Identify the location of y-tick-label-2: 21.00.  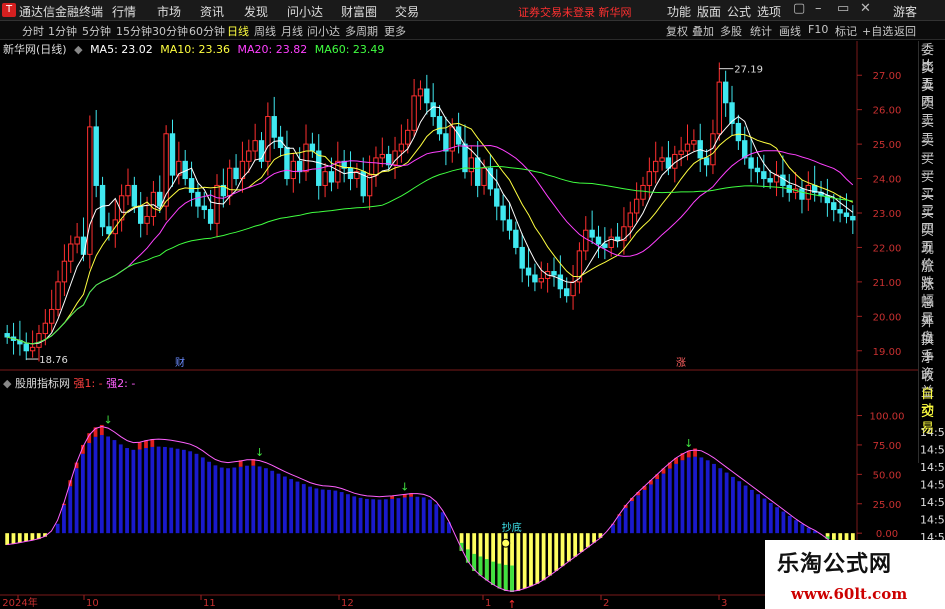
(887, 283).